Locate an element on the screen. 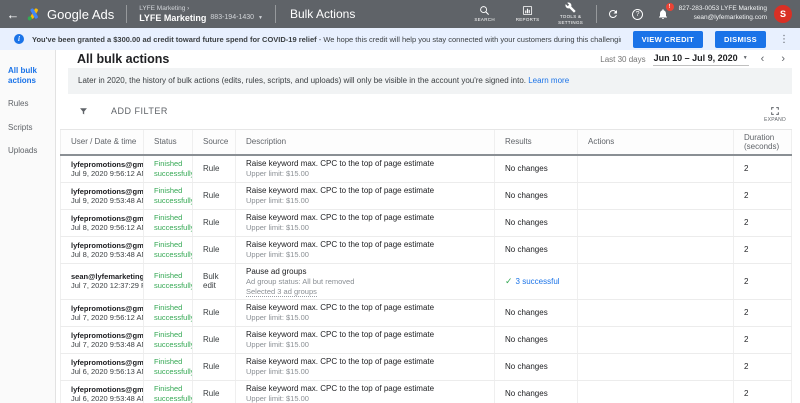 This screenshot has height=403, width=800. refresh-icon is located at coordinates (612, 13).